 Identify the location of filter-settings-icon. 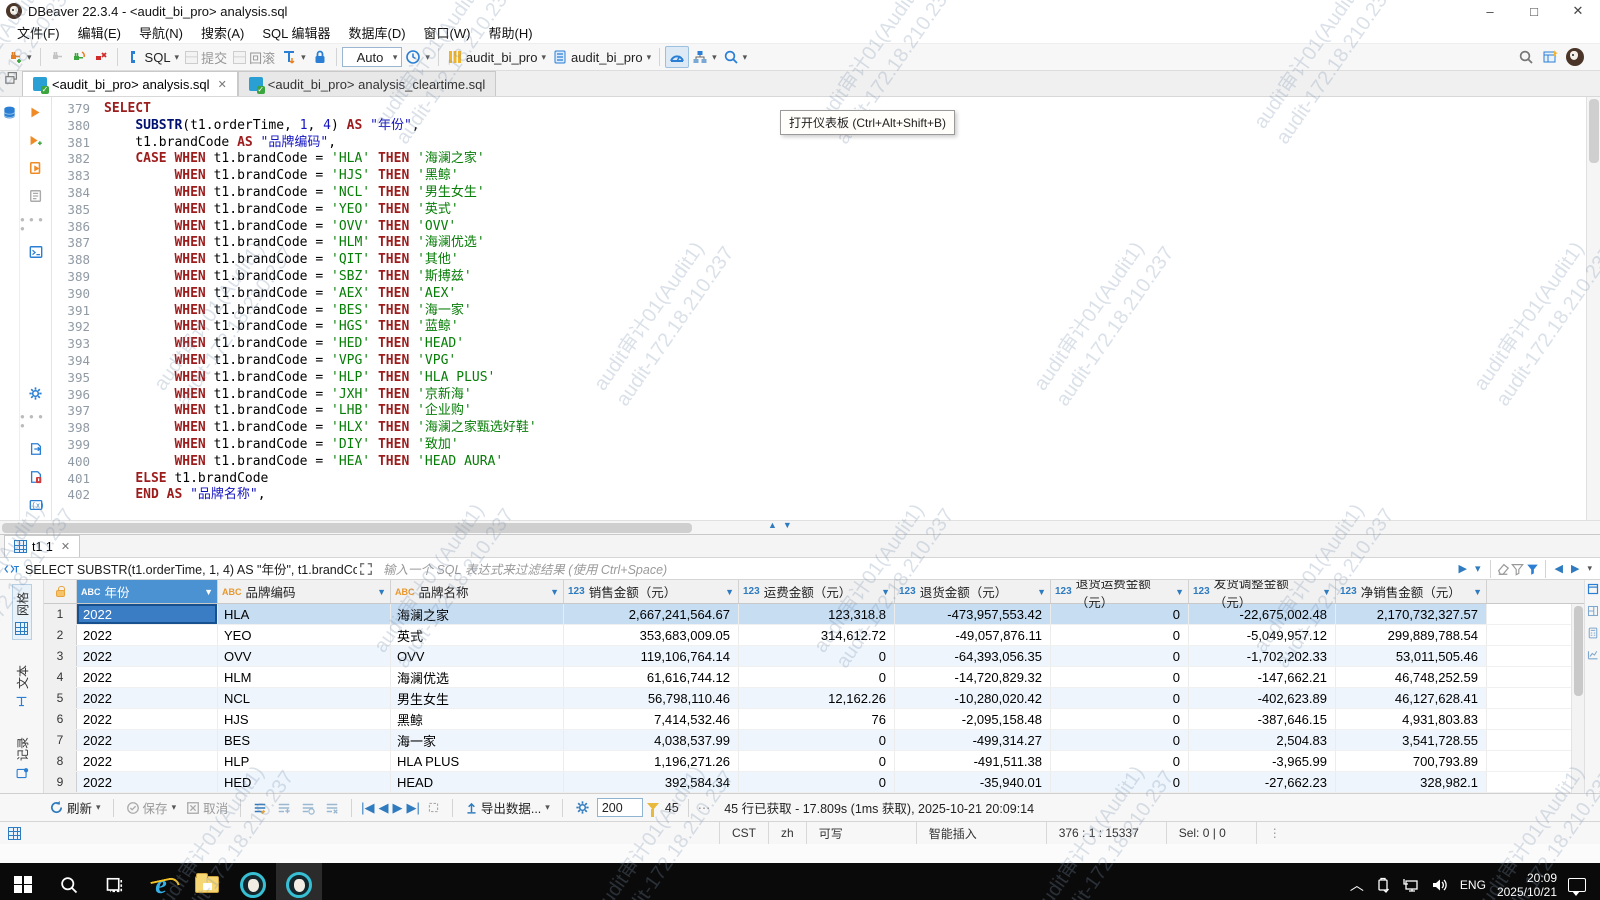
(1517, 569).